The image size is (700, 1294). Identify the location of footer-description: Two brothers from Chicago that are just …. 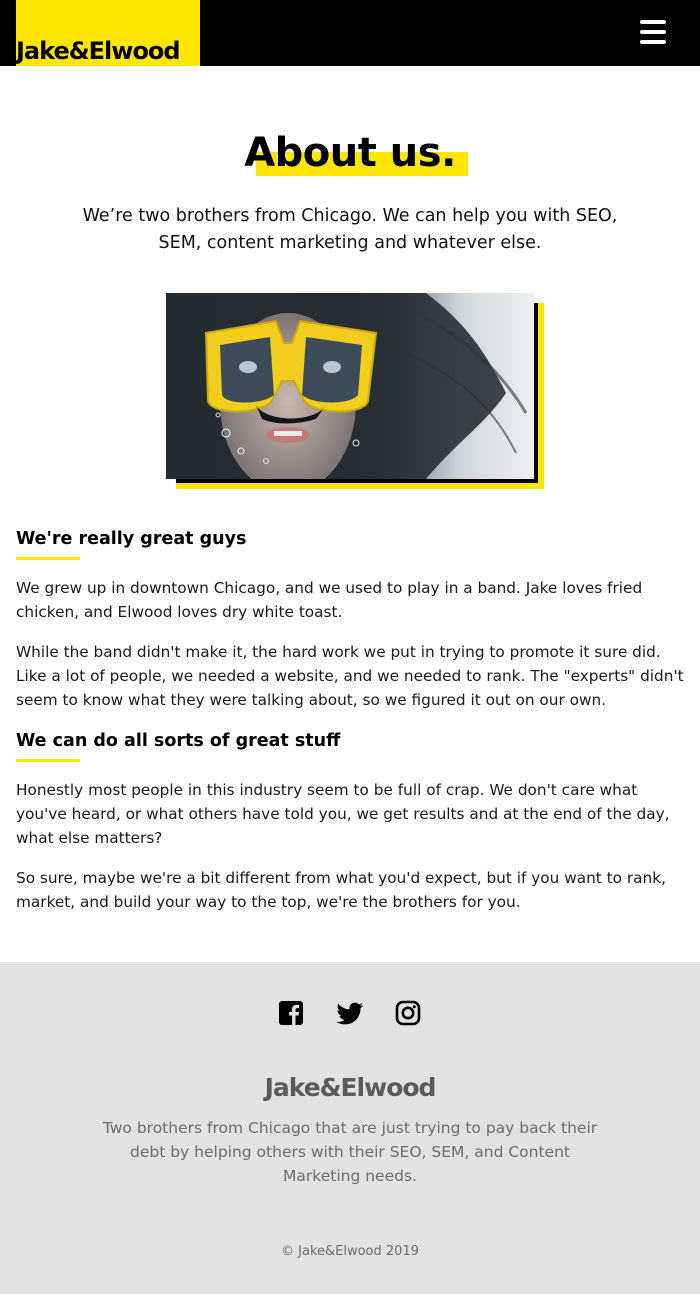
(350, 1152).